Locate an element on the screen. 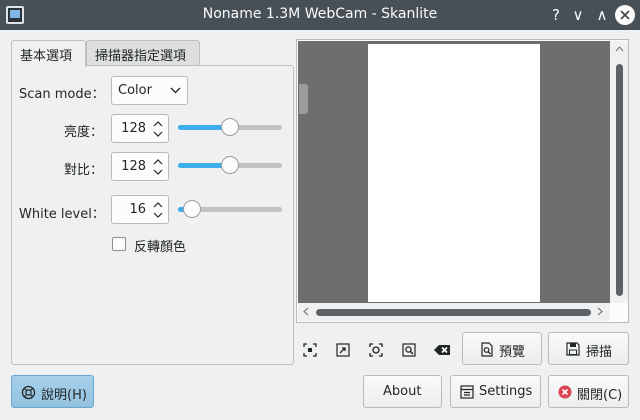 The width and height of the screenshot is (640, 420). scroll-up-icon is located at coordinates (619, 49).